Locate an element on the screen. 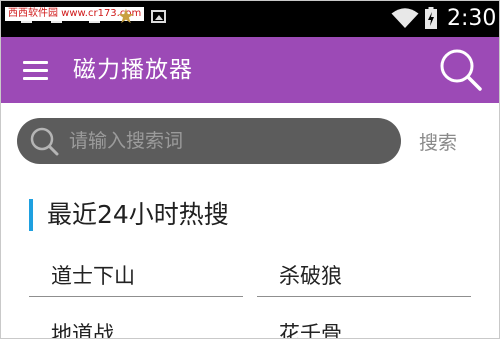 The height and width of the screenshot is (339, 500). hot-search-label: 道士下山 is located at coordinates (93, 276).